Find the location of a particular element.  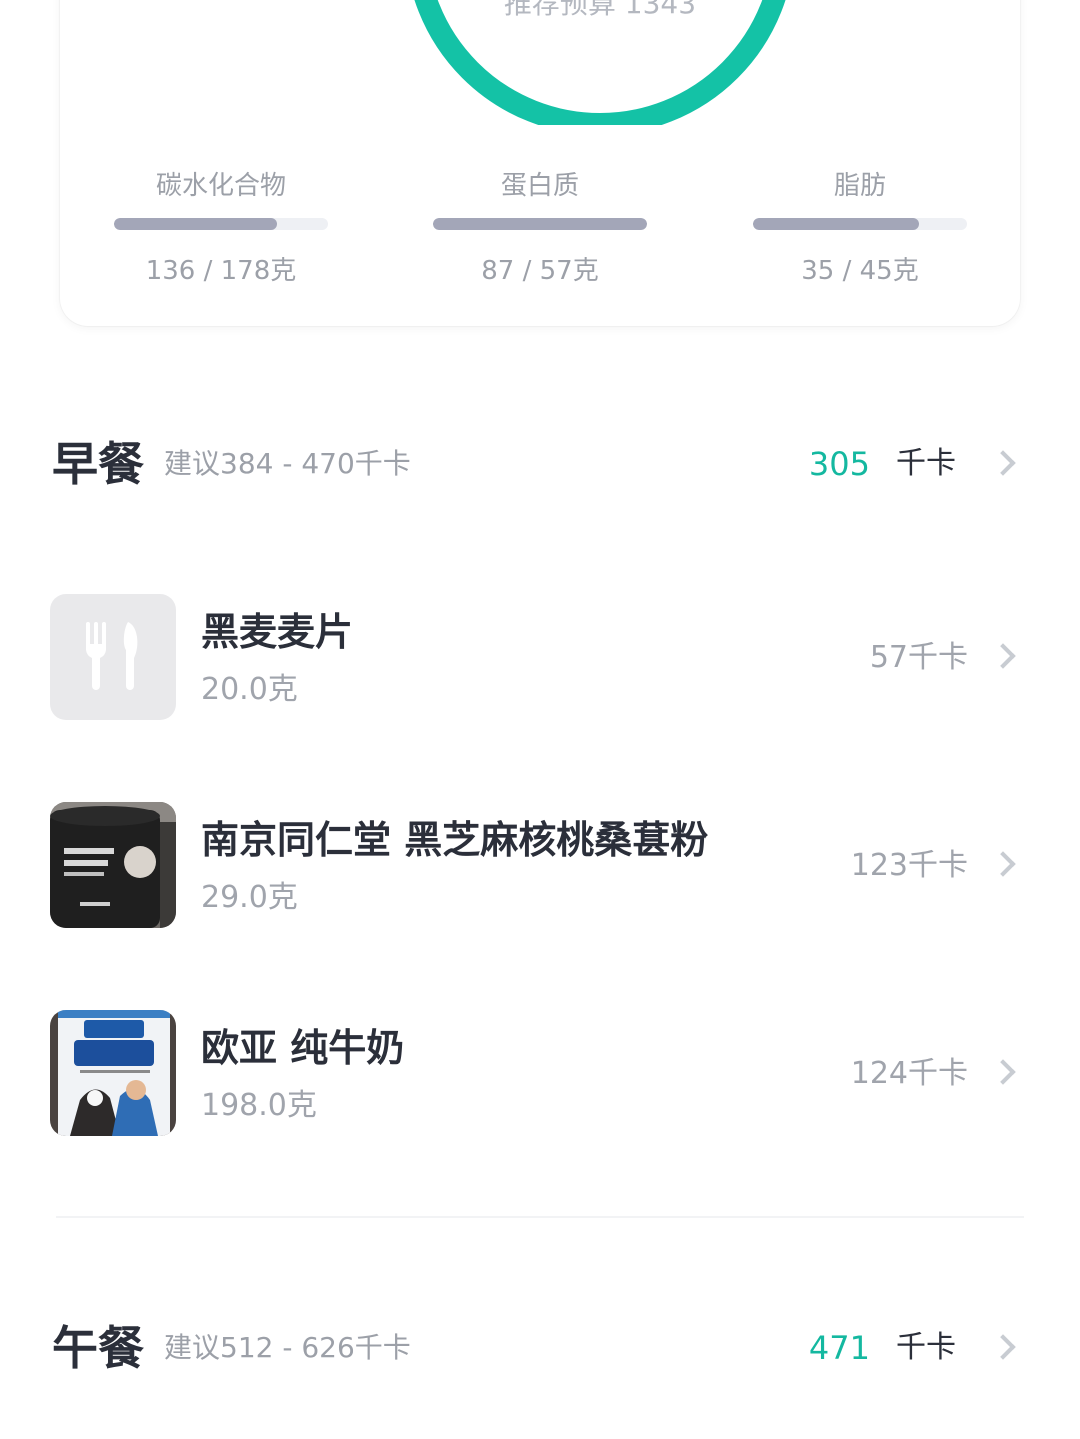

food-name: 南京同仁堂 黑芝麻核桃桑葚粉 is located at coordinates (455, 840).